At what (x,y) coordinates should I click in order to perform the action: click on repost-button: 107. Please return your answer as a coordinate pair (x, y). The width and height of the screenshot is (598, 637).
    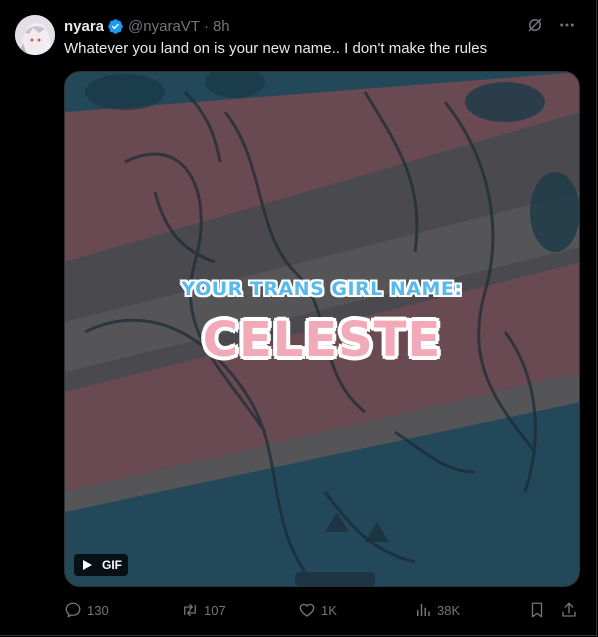
    Looking at the image, I should click on (239, 610).